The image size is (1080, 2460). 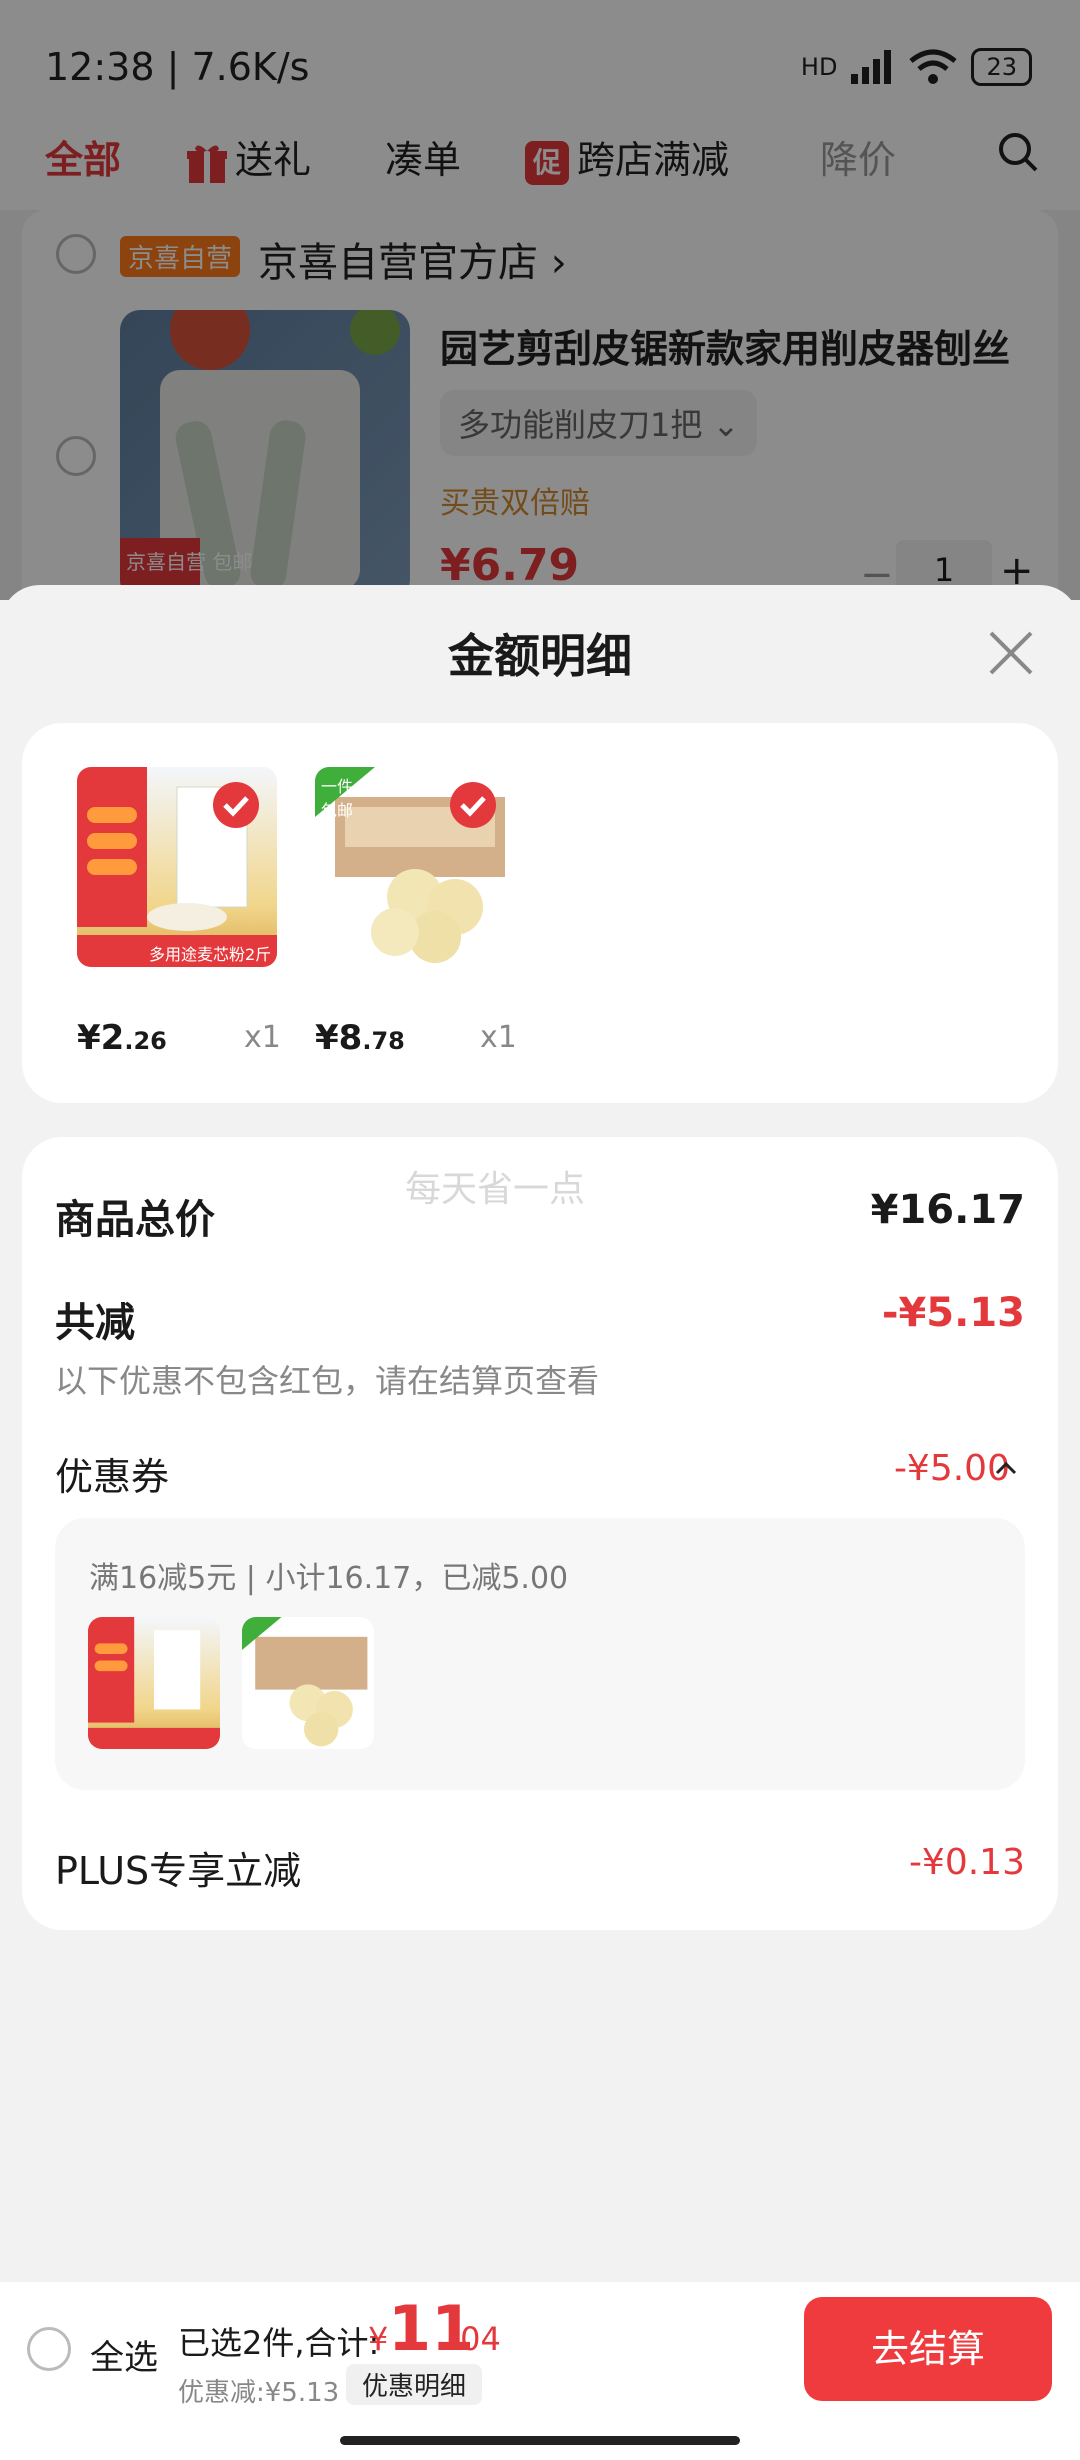 What do you see at coordinates (540, 2440) in the screenshot?
I see `home-indicator` at bounding box center [540, 2440].